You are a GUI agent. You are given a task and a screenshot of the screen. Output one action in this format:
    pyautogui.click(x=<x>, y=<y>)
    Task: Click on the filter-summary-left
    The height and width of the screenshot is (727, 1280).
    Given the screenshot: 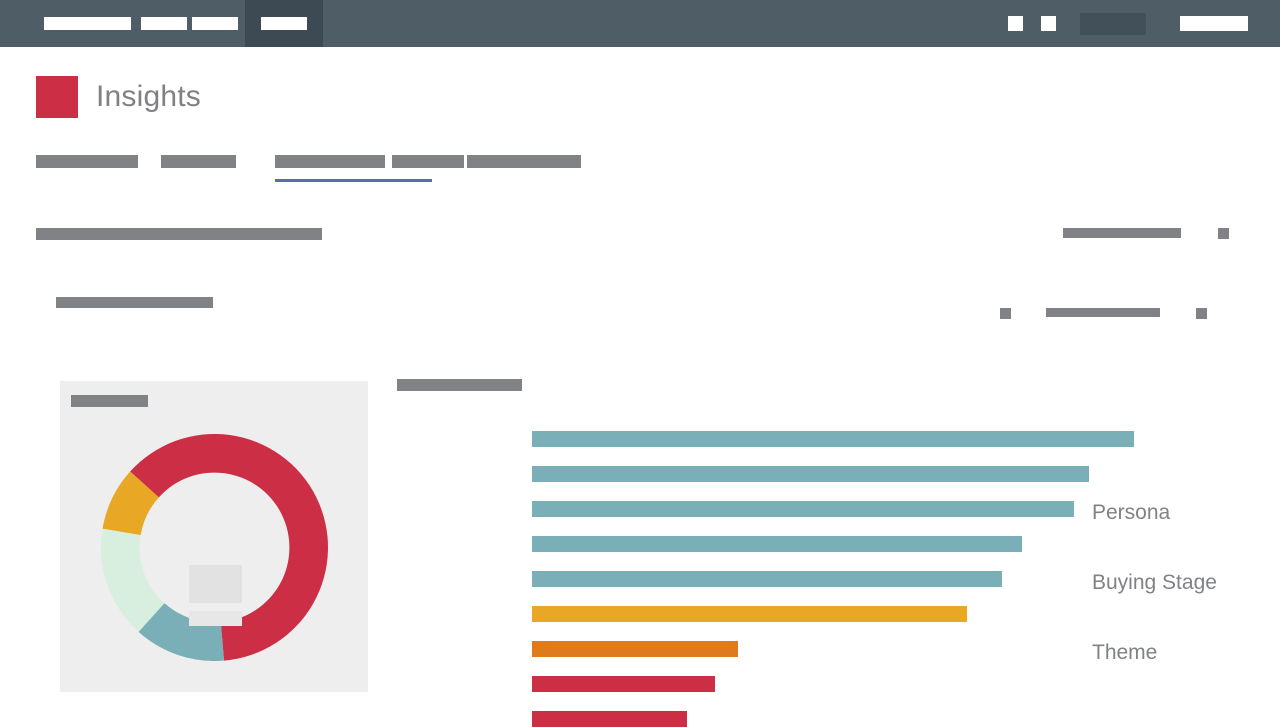 What is the action you would take?
    pyautogui.click(x=179, y=234)
    